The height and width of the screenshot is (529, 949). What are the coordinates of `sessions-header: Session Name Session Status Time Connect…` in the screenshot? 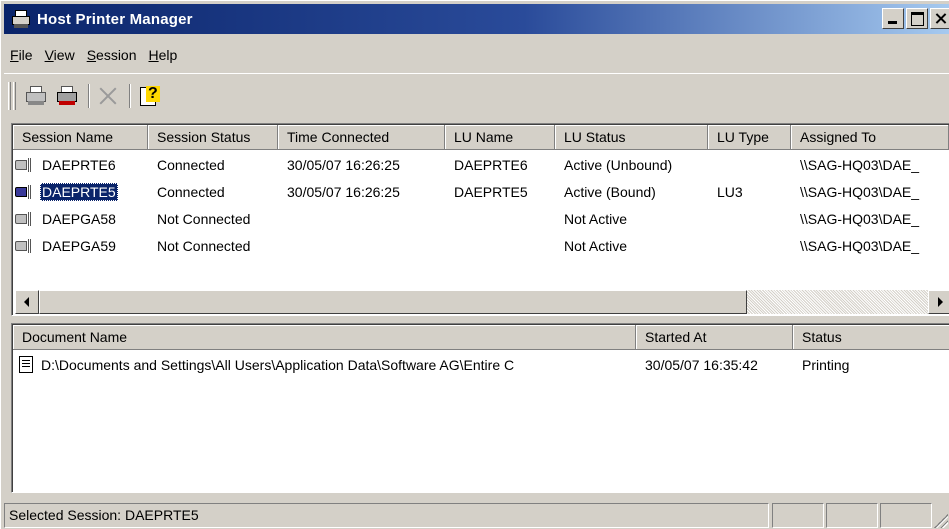 It's located at (481, 137).